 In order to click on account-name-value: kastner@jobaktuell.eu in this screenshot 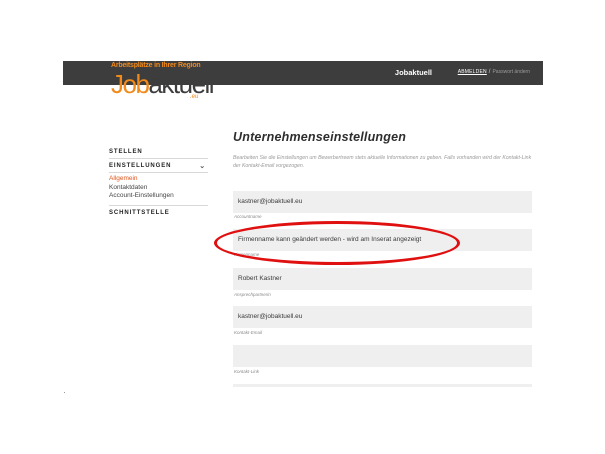, I will do `click(270, 201)`.